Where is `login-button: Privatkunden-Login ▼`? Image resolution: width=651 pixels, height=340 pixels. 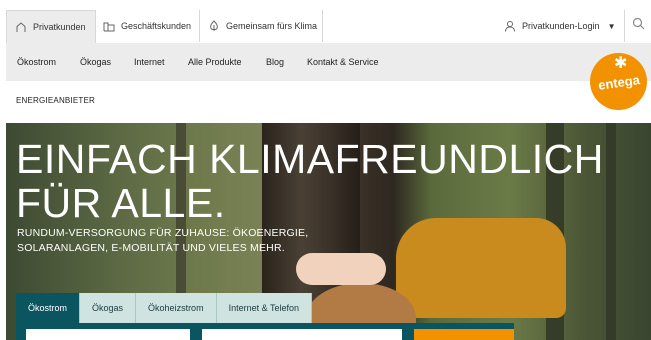
login-button: Privatkunden-Login ▼ is located at coordinates (559, 26).